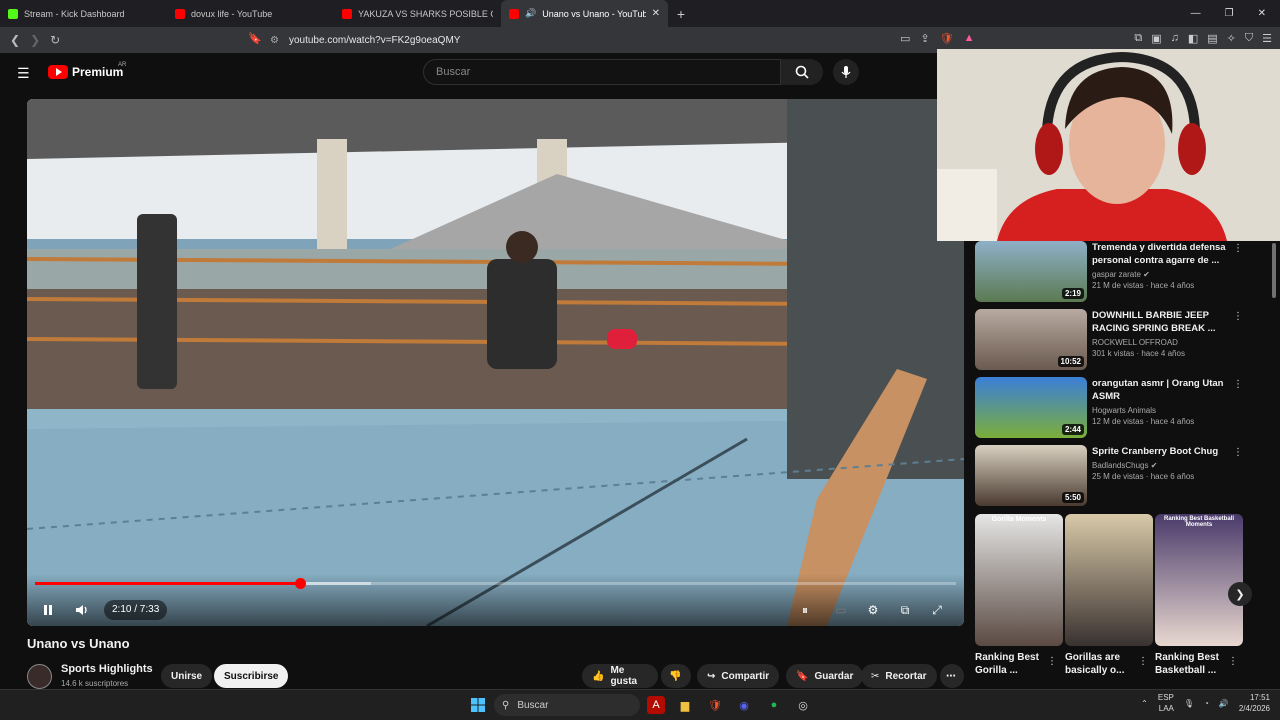 This screenshot has height=720, width=1280. I want to click on video-thumbnail: 2:19, so click(1031, 271).